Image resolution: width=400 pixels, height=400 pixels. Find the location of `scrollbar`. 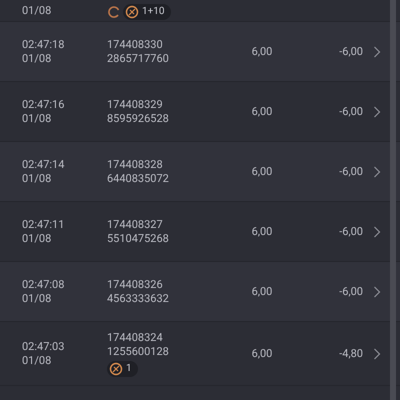

scrollbar is located at coordinates (393, 200).